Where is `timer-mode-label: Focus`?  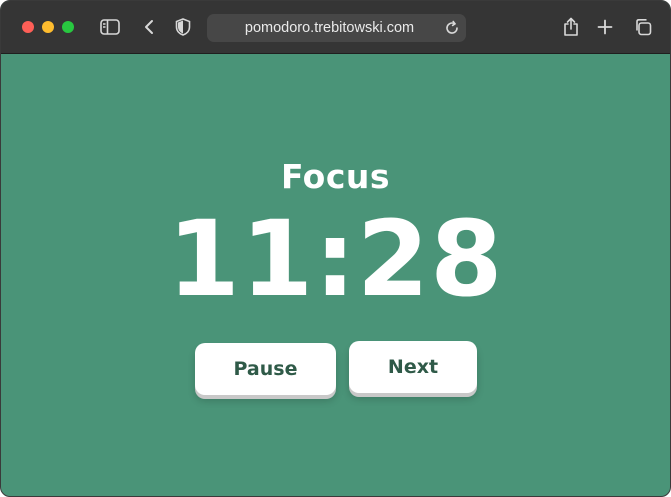 timer-mode-label: Focus is located at coordinates (335, 176).